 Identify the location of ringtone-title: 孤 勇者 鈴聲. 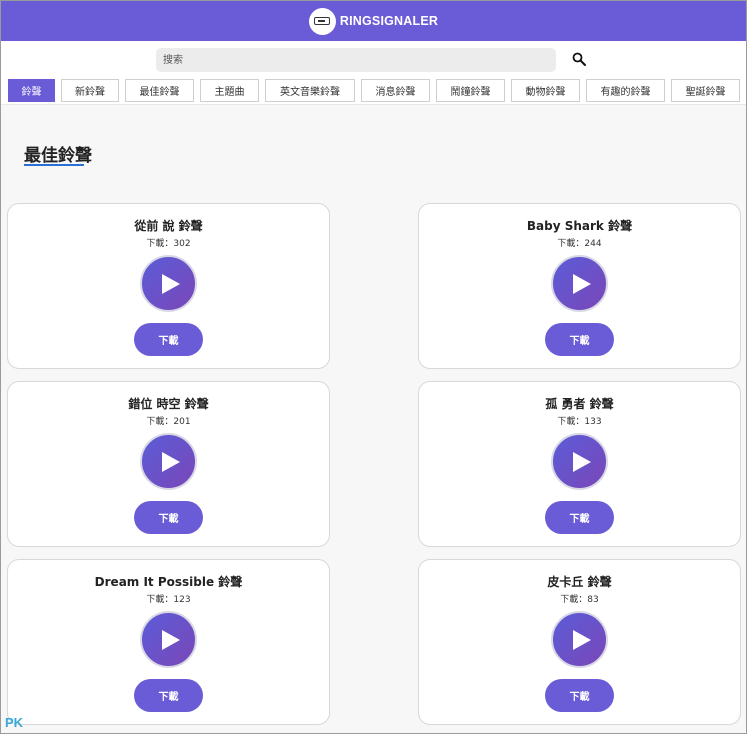
(579, 404).